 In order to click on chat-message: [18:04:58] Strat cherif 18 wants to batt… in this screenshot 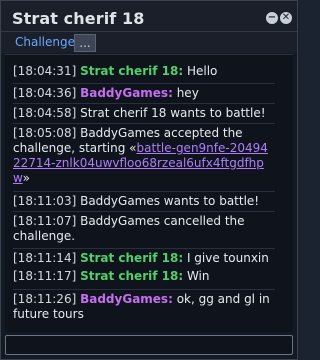, I will do `click(144, 112)`.